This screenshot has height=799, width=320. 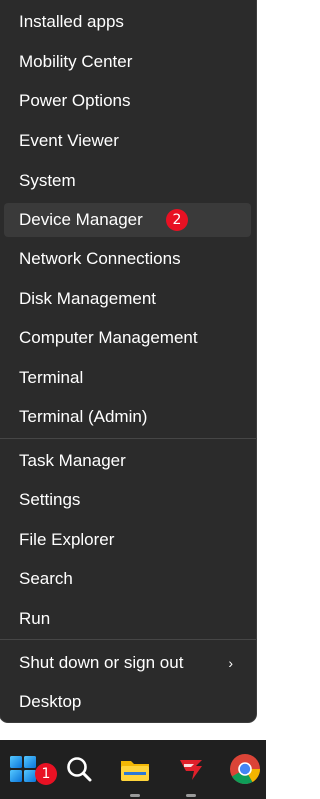 I want to click on menu-item-label: Computer Management, so click(x=108, y=337).